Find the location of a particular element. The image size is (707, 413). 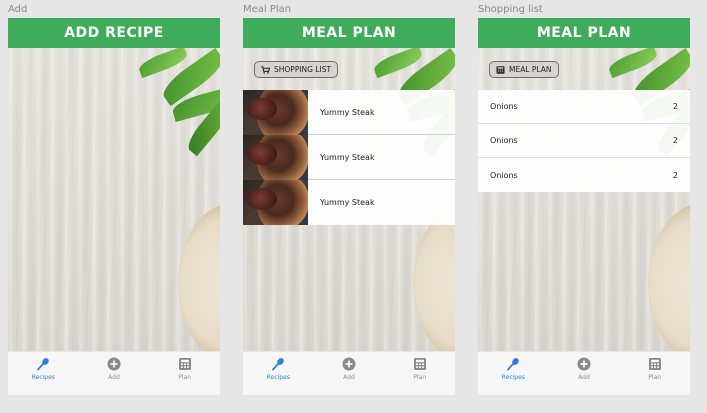

shopping-list: Onions 2 Onions 2 Onions 2 is located at coordinates (584, 141).